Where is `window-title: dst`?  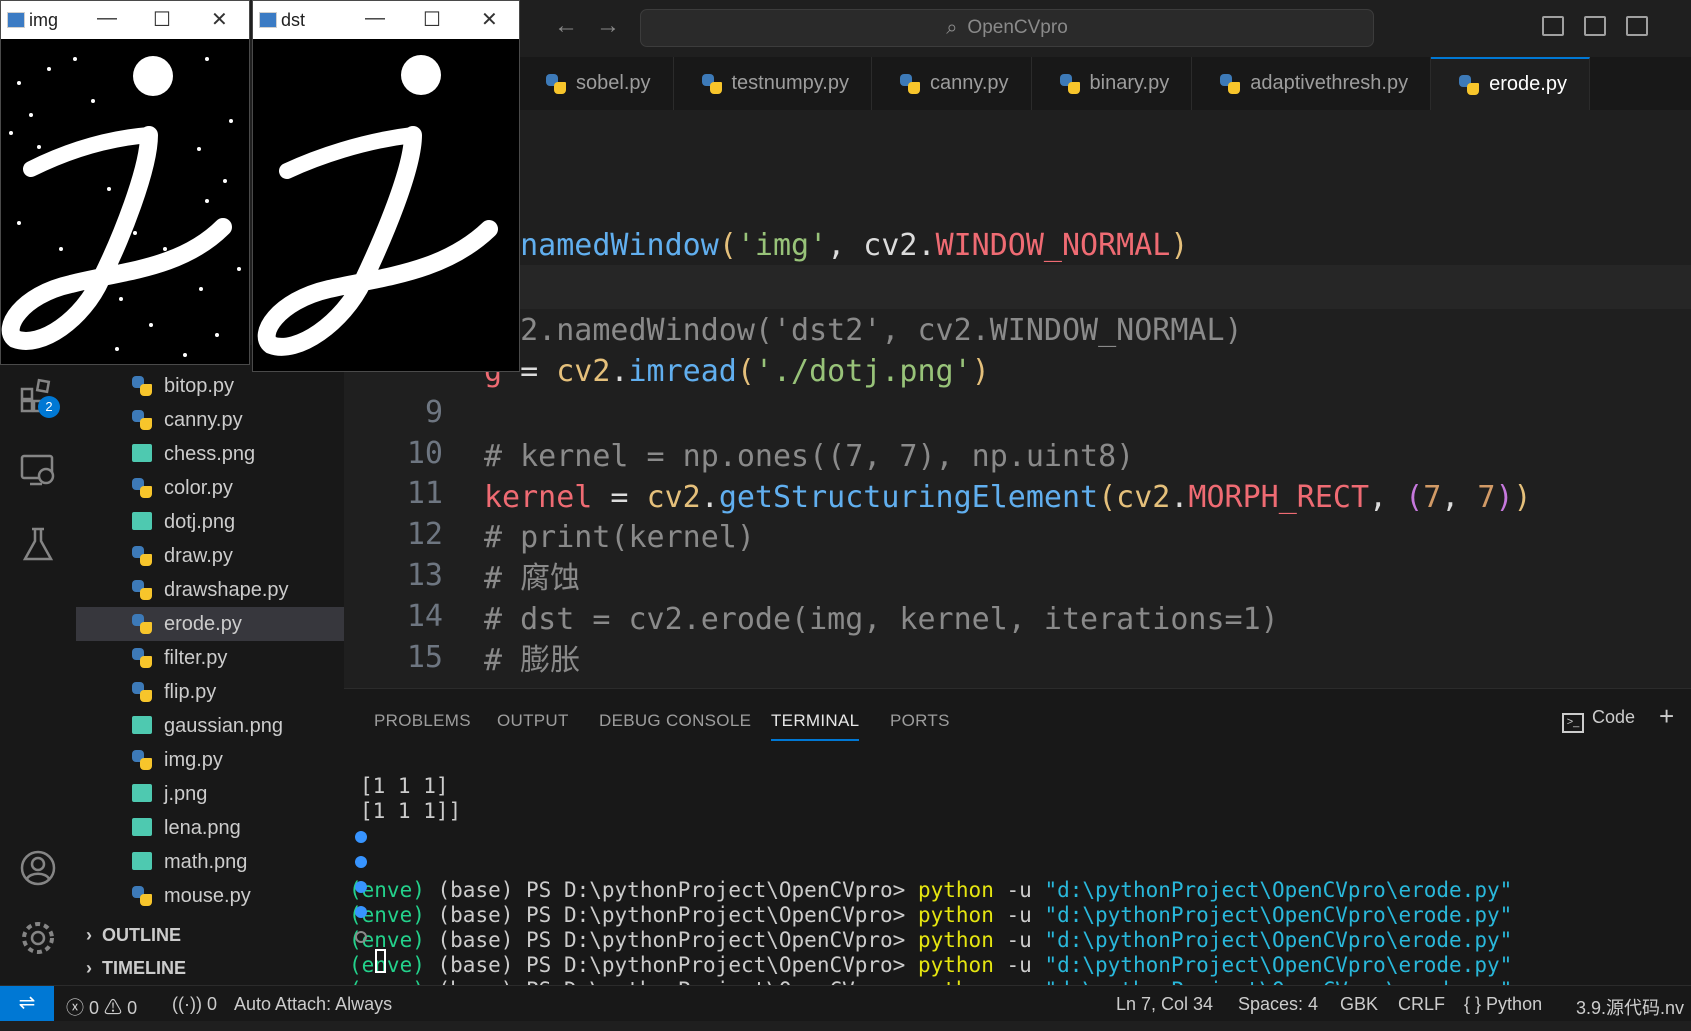 window-title: dst is located at coordinates (293, 20).